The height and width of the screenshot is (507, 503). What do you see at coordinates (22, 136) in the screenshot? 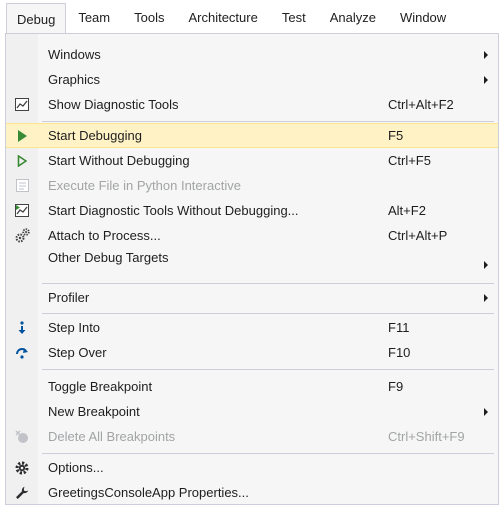
I see `play-icon` at bounding box center [22, 136].